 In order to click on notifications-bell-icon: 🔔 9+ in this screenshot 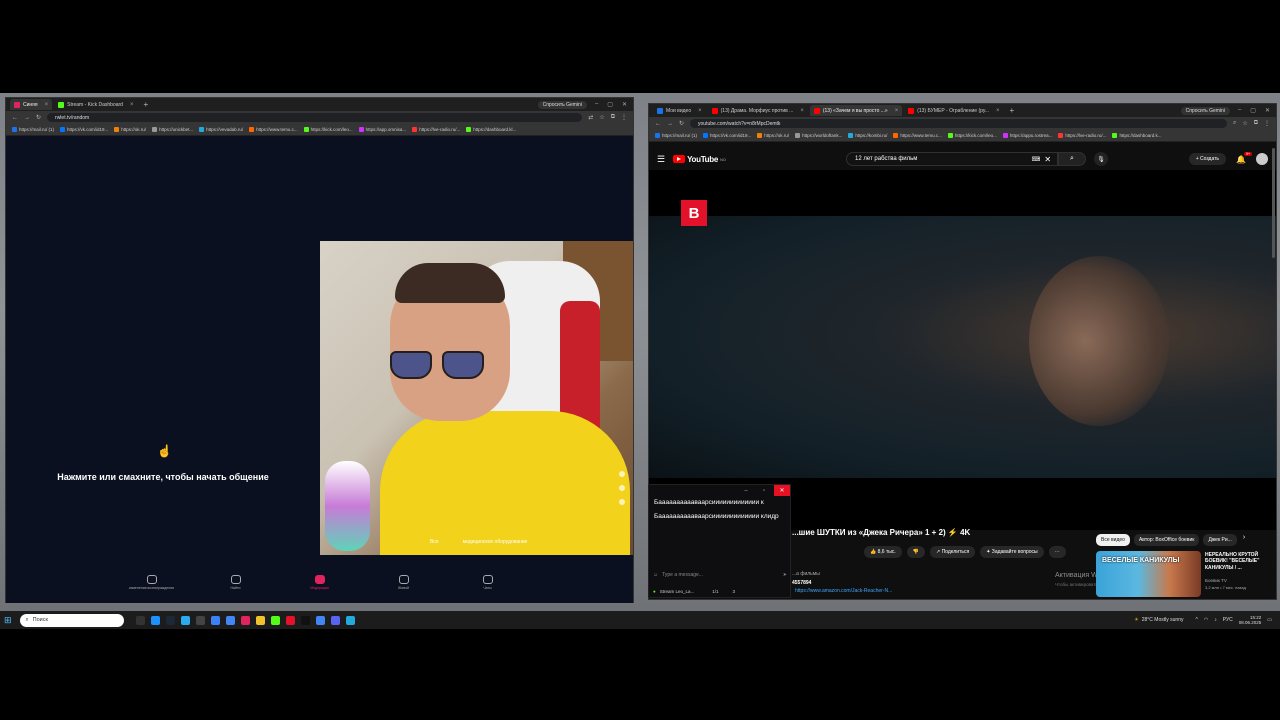, I will do `click(1244, 157)`.